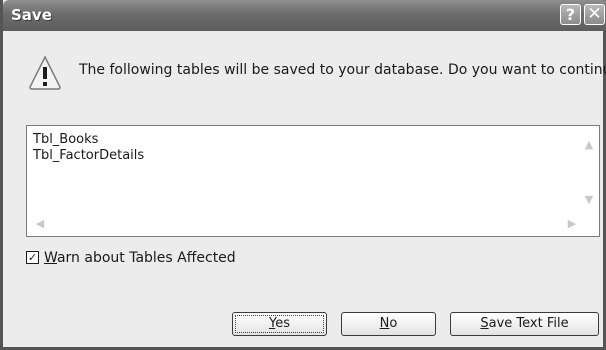 This screenshot has height=350, width=606. Describe the element at coordinates (388, 324) in the screenshot. I see `no-button: No` at that location.